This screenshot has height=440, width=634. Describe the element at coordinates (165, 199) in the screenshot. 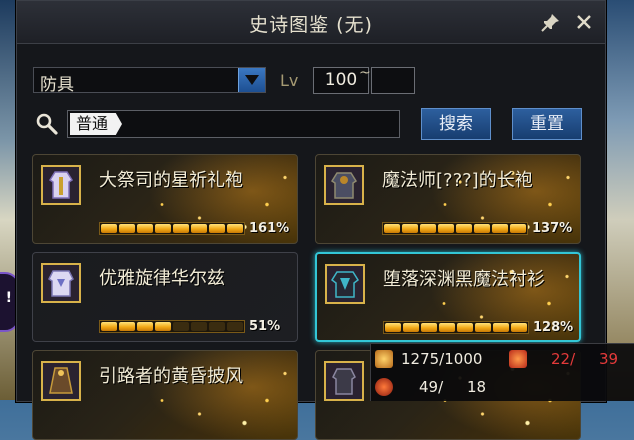

I see `item-card: 大祭司的星祈礼袍 161%` at that location.